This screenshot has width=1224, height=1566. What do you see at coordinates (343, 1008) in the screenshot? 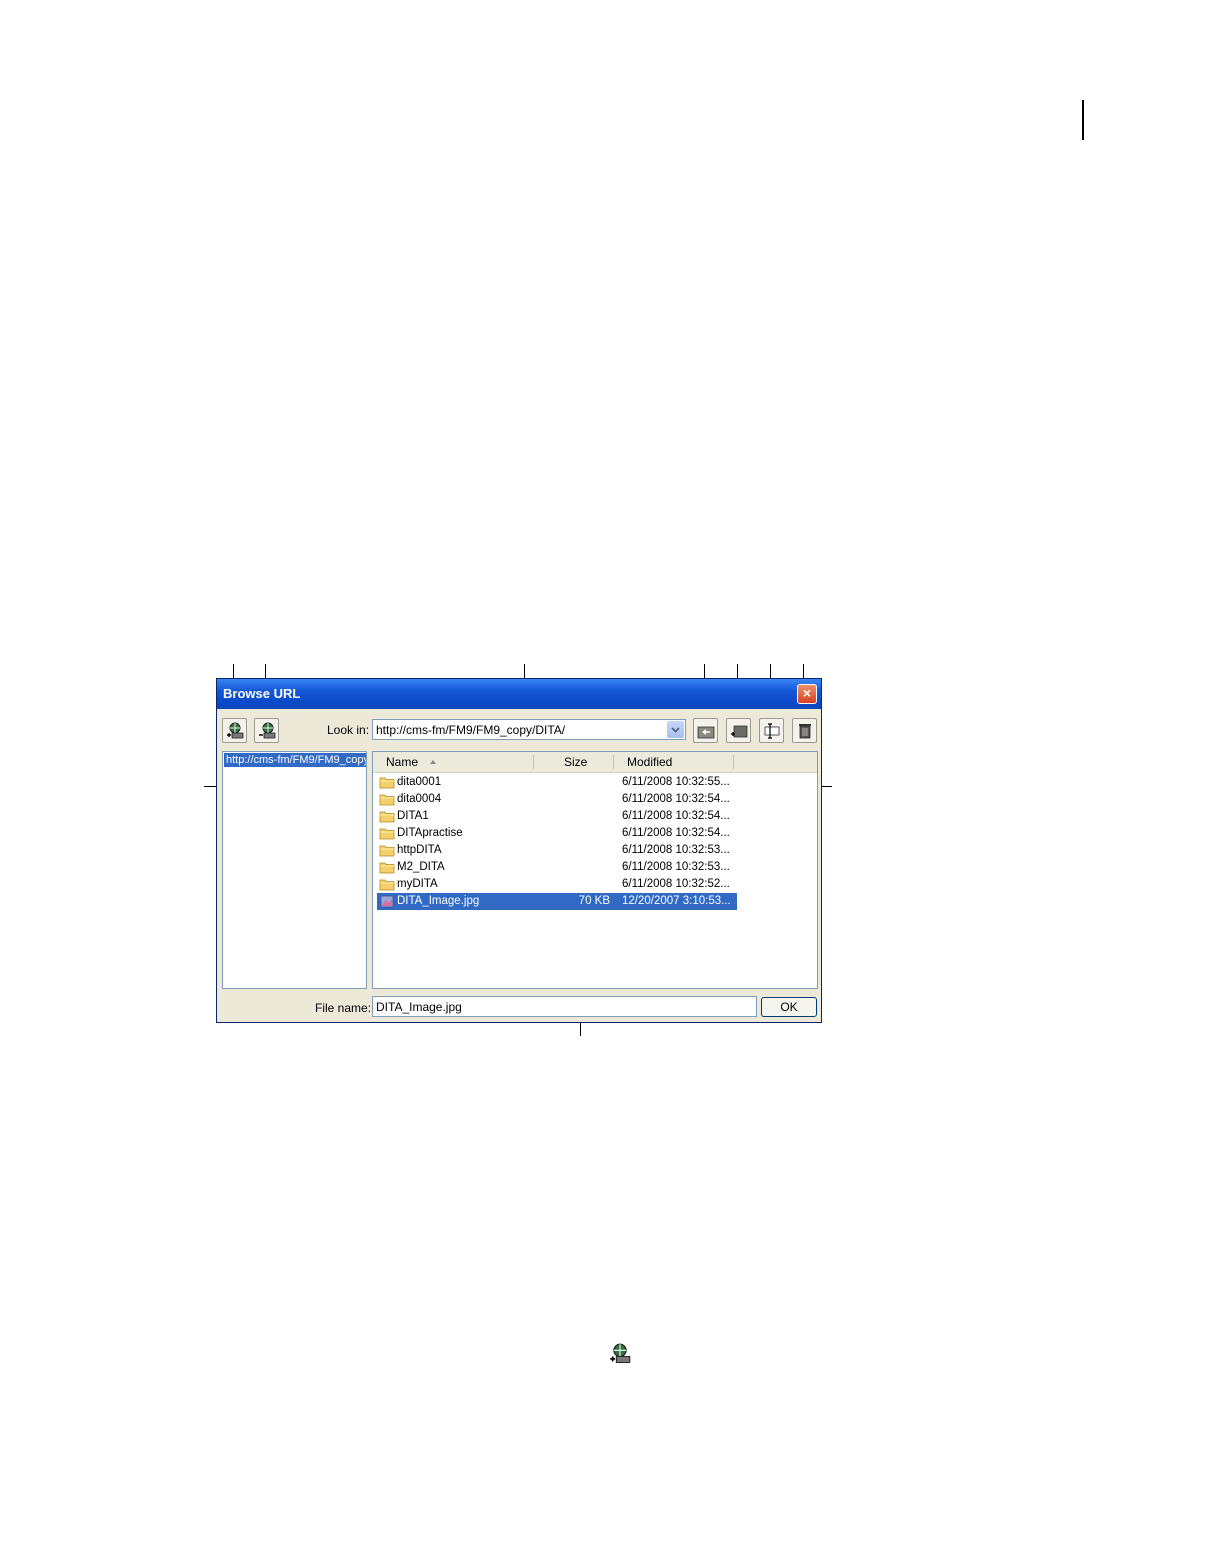
I see `file-name-label: File name:` at bounding box center [343, 1008].